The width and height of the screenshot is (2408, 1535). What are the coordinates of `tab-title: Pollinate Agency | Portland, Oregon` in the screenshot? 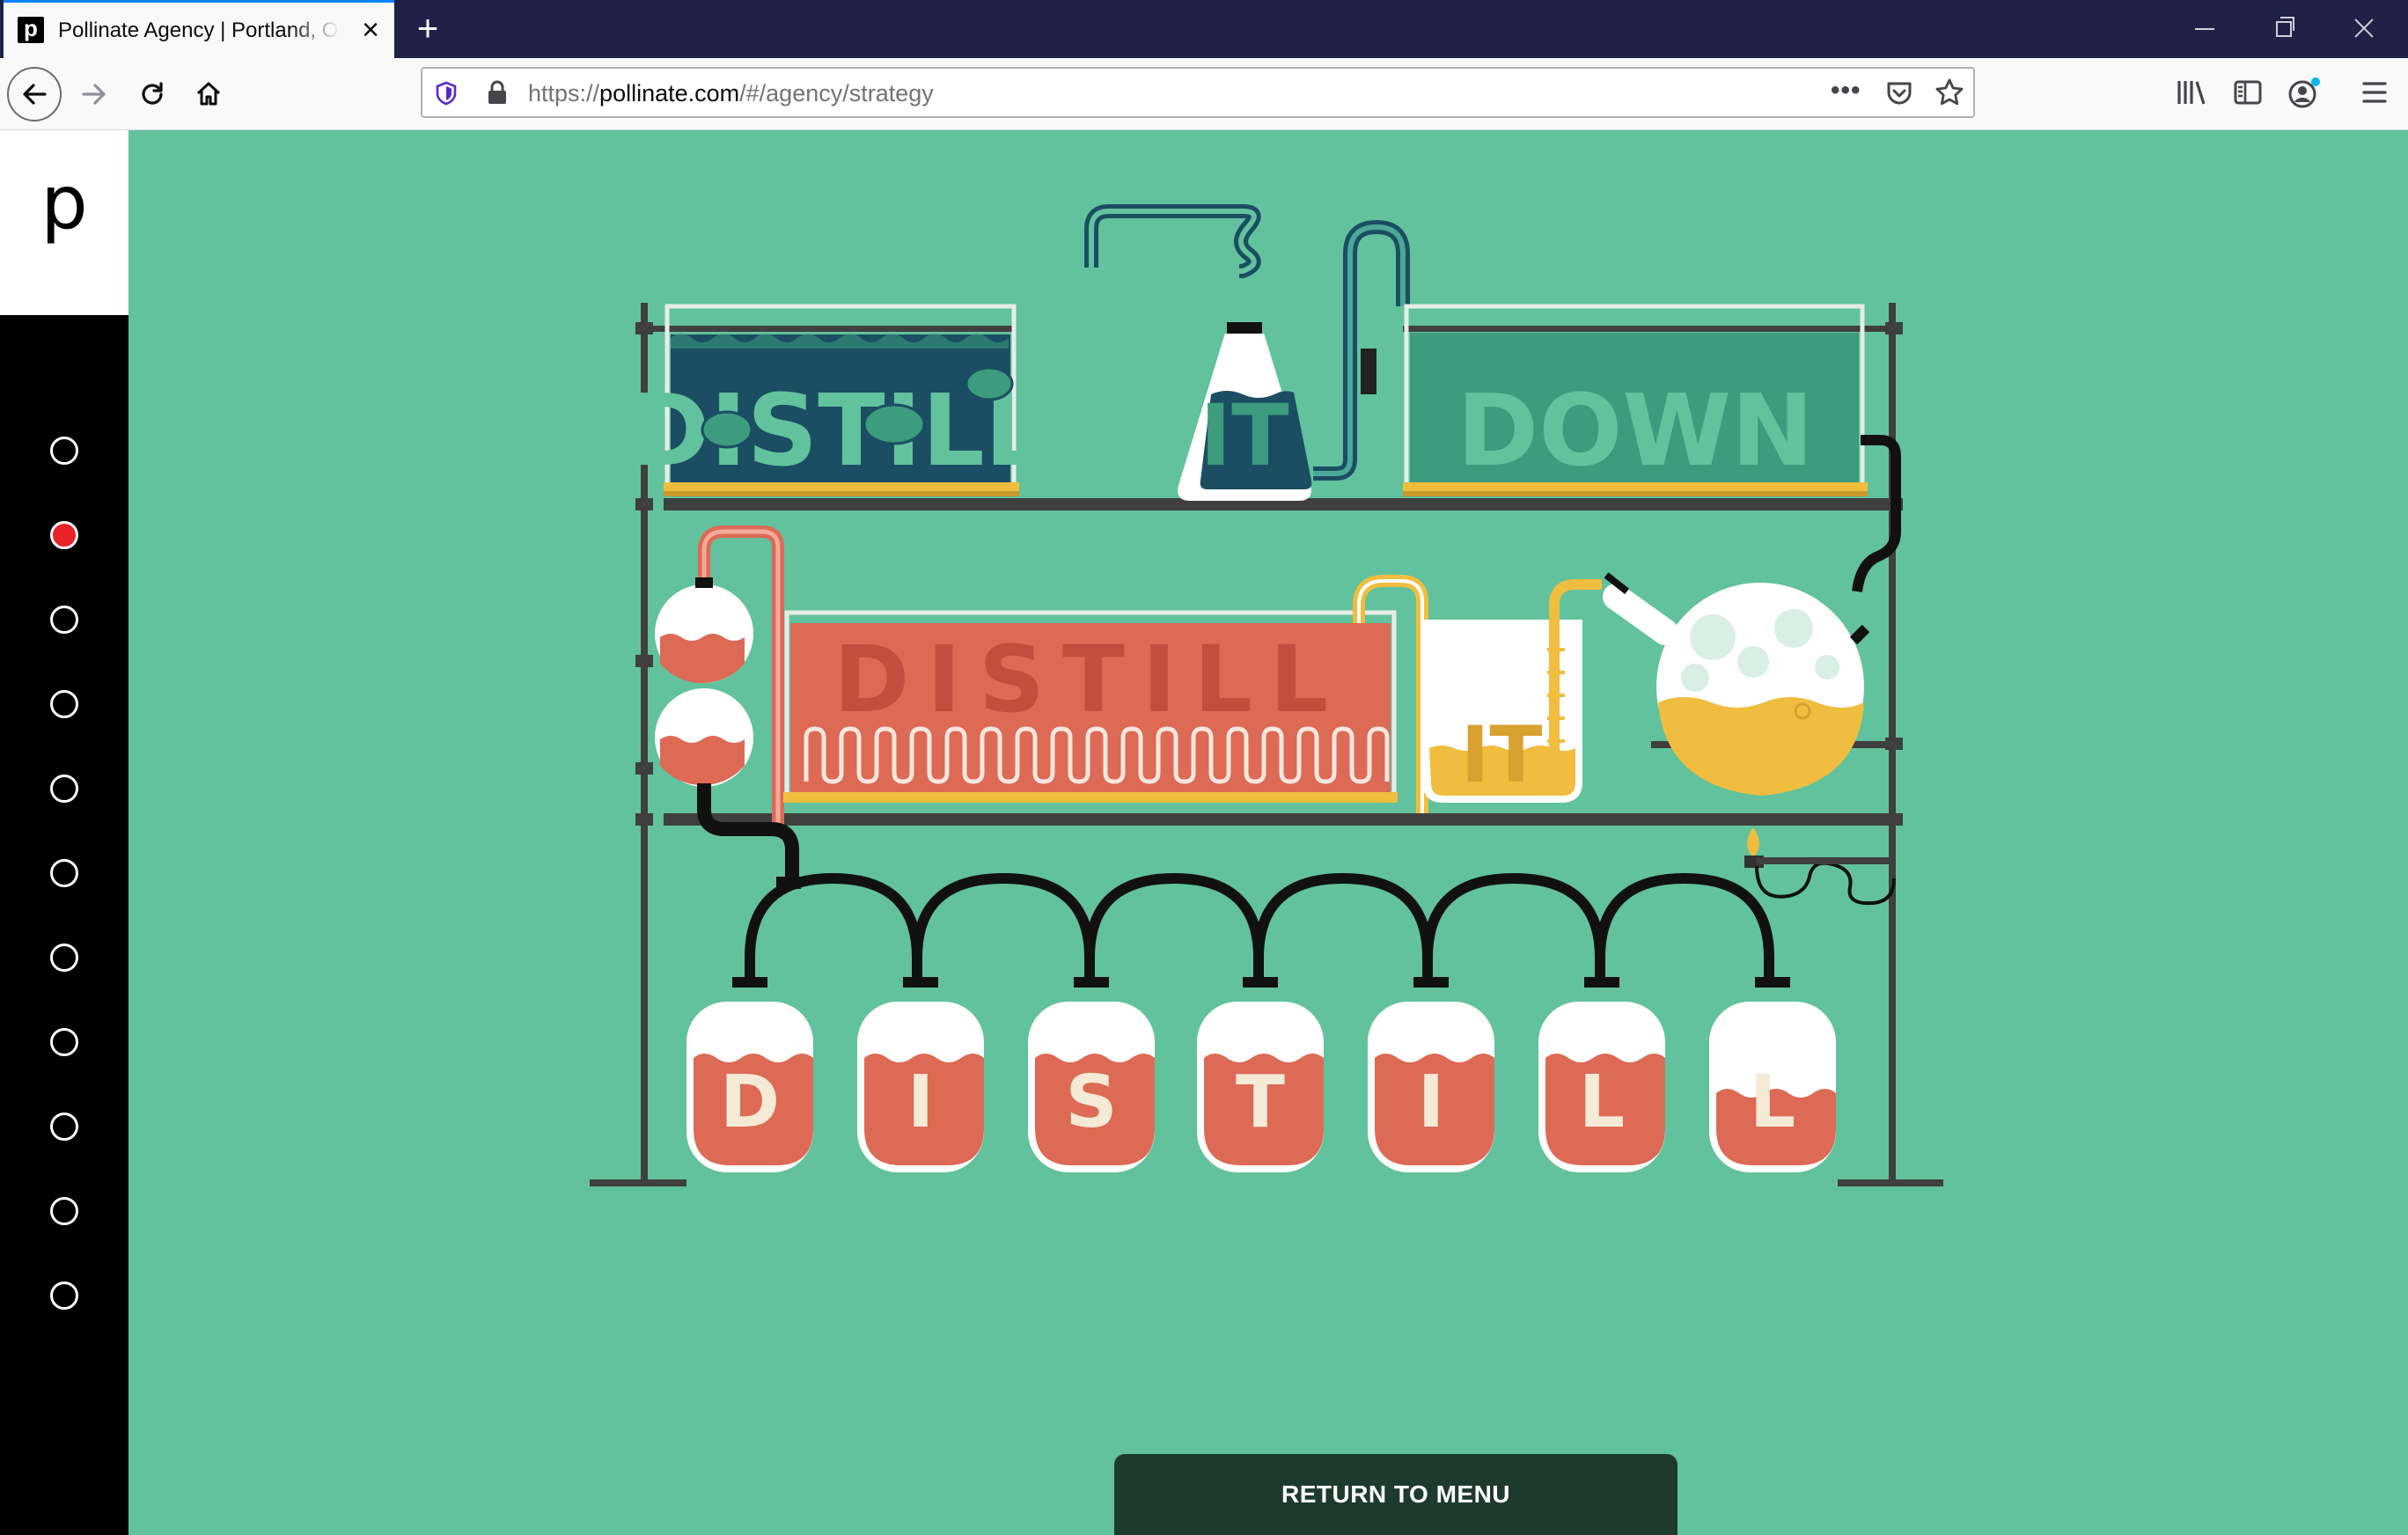 It's located at (199, 30).